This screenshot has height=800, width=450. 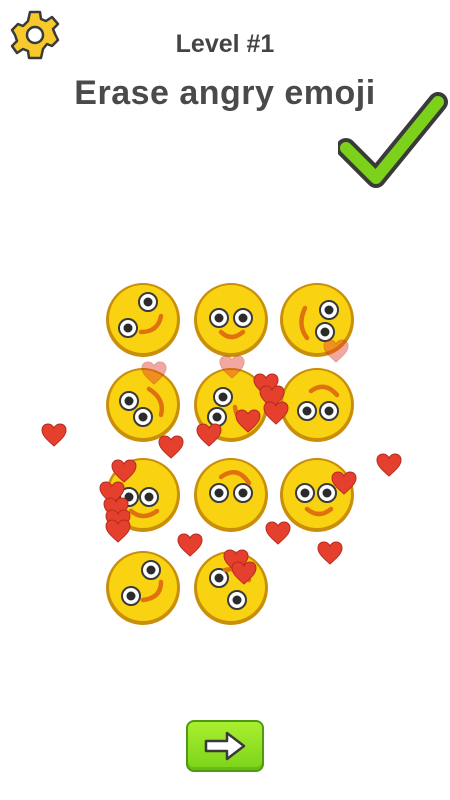 I want to click on next-level-button, so click(x=225, y=746).